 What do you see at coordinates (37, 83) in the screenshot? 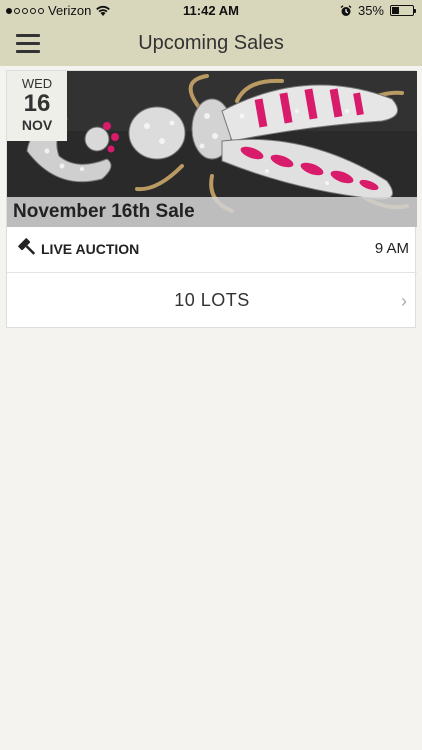
I see `day-of-week: WED` at bounding box center [37, 83].